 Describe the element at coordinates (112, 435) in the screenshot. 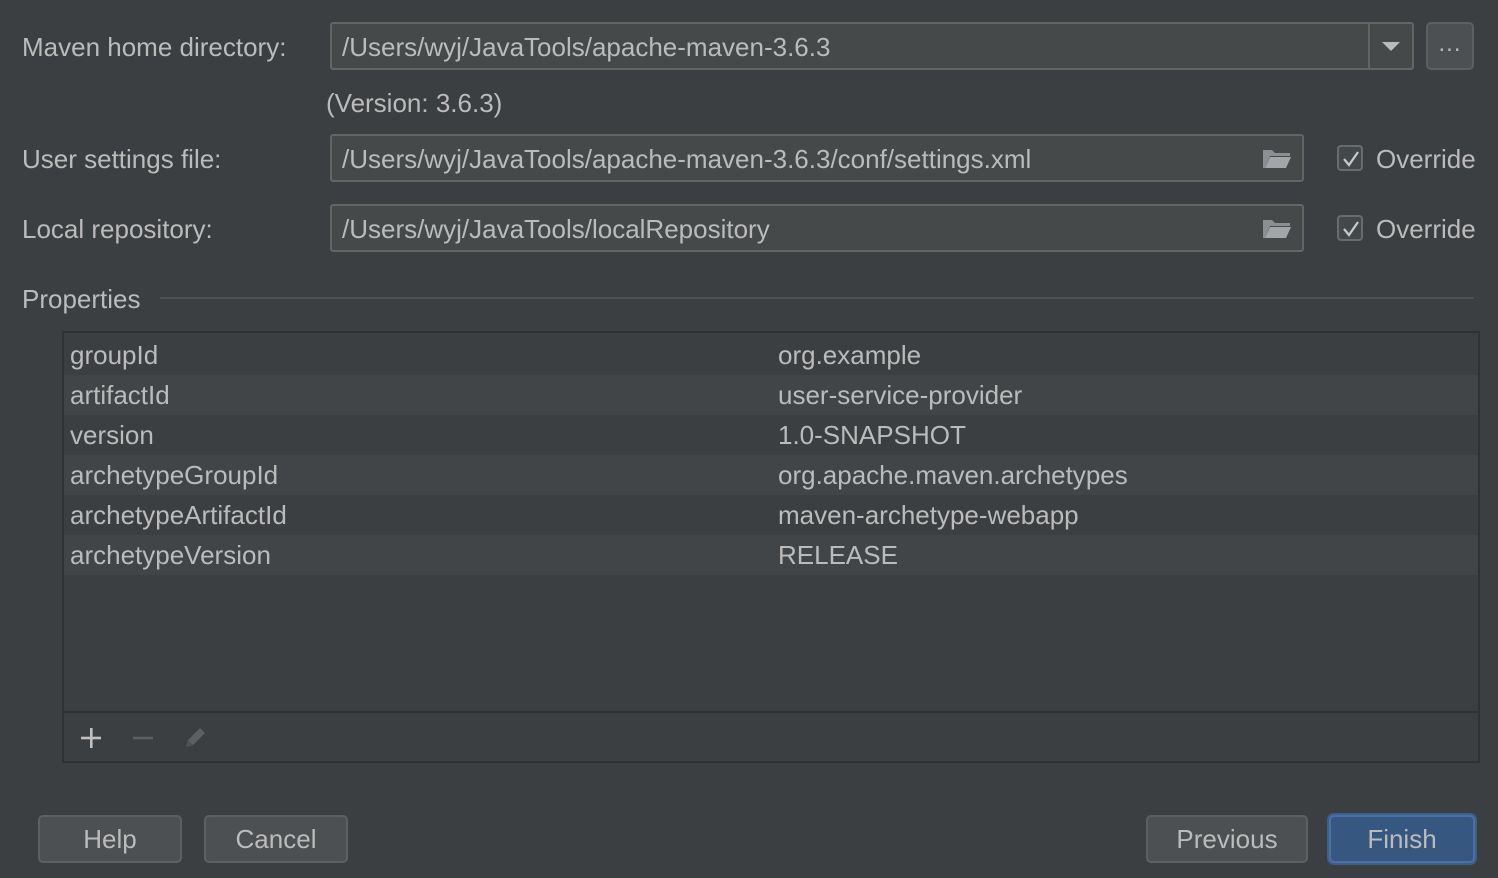

I see `property-key: version` at that location.